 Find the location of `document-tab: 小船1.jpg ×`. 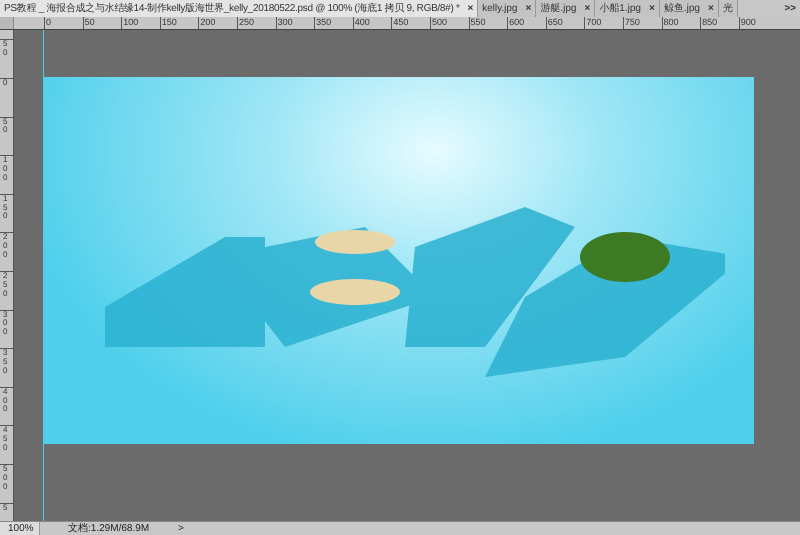

document-tab: 小船1.jpg × is located at coordinates (627, 8).